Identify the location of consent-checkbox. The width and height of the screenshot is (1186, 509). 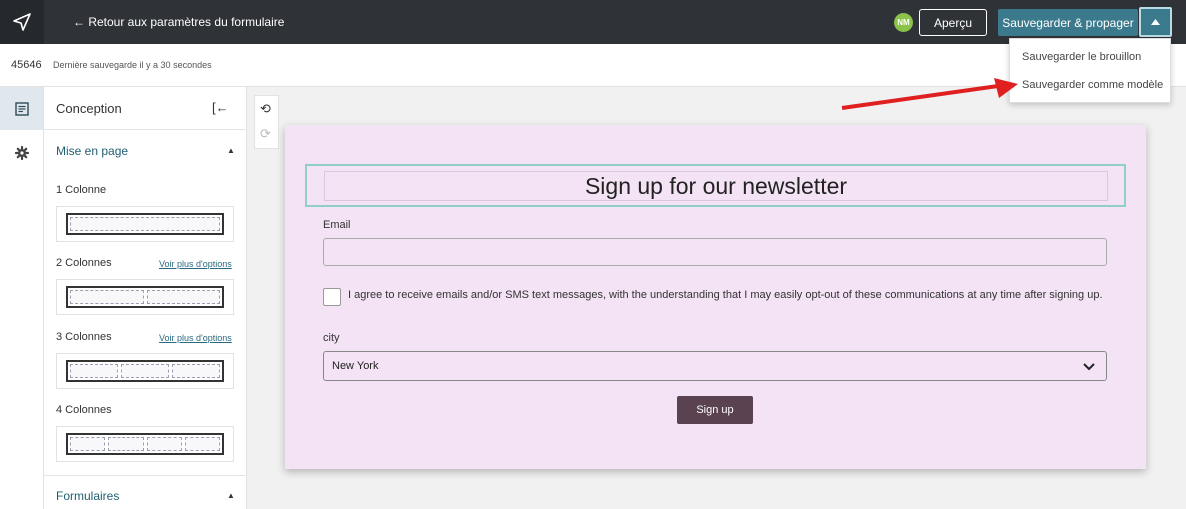
(332, 297).